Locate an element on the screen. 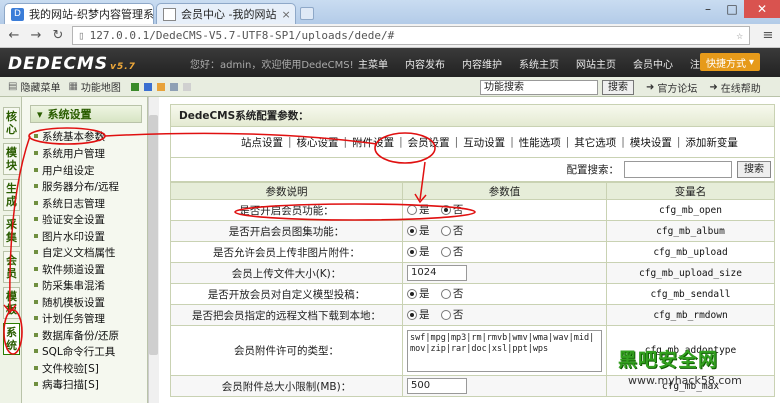 The width and height of the screenshot is (780, 403). config-search-button: 搜索 is located at coordinates (754, 169).